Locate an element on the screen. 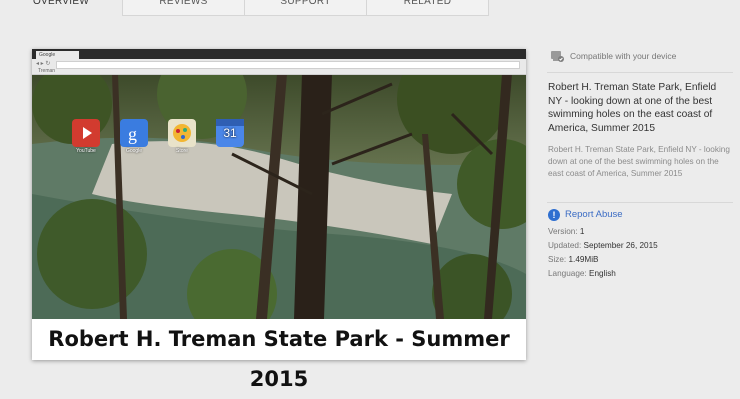 Image resolution: width=740 pixels, height=399 pixels. size-value: 1.49MiB is located at coordinates (583, 259).